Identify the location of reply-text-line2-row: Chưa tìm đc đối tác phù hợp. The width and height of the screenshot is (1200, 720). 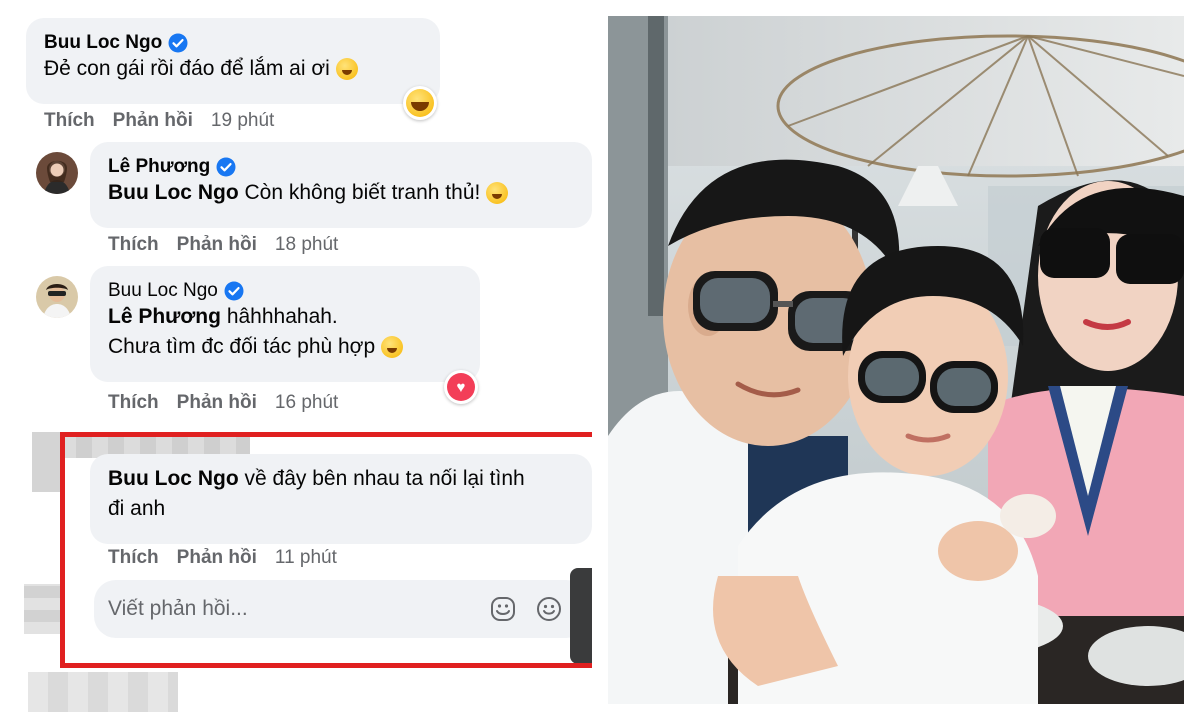
(285, 347).